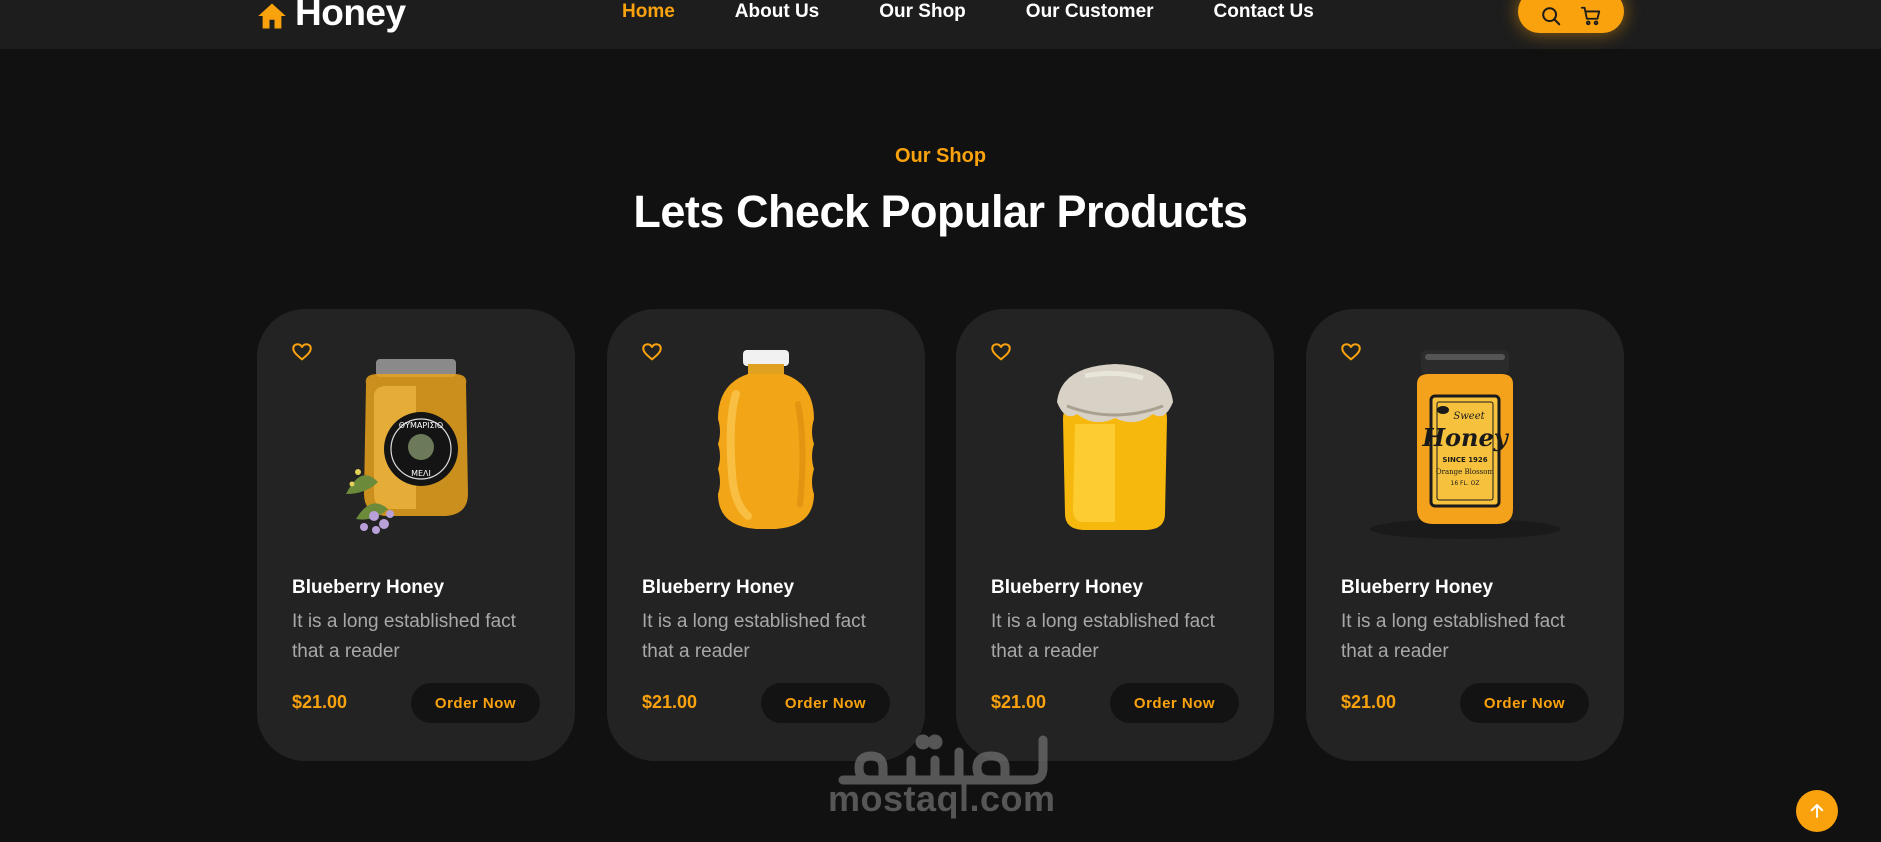 This screenshot has height=842, width=1881. What do you see at coordinates (1115, 447) in the screenshot?
I see `product-image-cloth-cover-jar` at bounding box center [1115, 447].